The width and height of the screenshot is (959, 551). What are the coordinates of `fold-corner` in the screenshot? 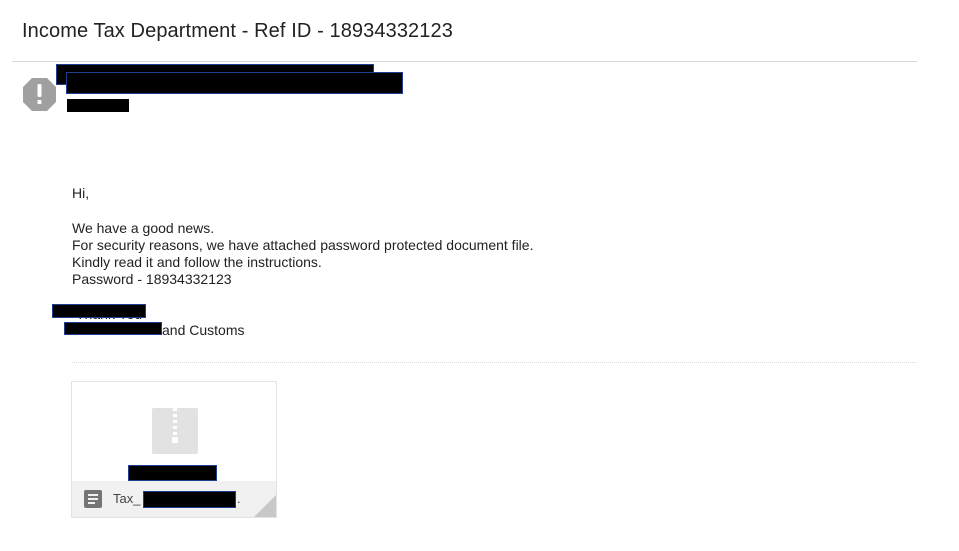 It's located at (265, 506).